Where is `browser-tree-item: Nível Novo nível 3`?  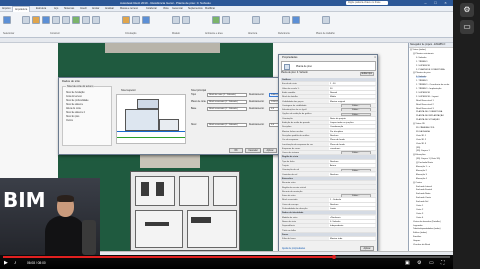
browser-tree-item: Nível Novo nível 3 is located at coordinates (425, 109).